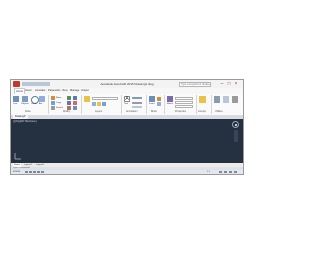 Image resolution: width=320 pixels, height=256 pixels. What do you see at coordinates (41, 104) in the screenshot?
I see `arc-label: Arc` at bounding box center [41, 104].